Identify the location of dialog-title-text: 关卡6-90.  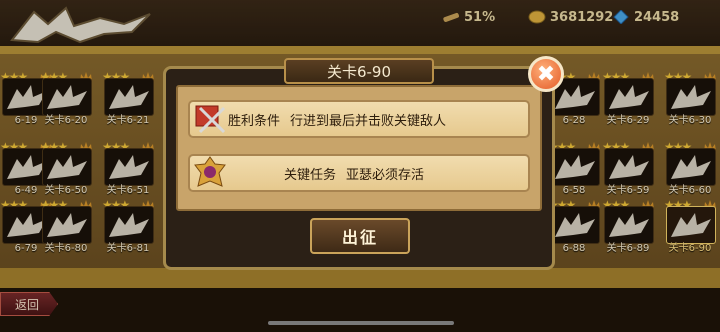
(359, 71).